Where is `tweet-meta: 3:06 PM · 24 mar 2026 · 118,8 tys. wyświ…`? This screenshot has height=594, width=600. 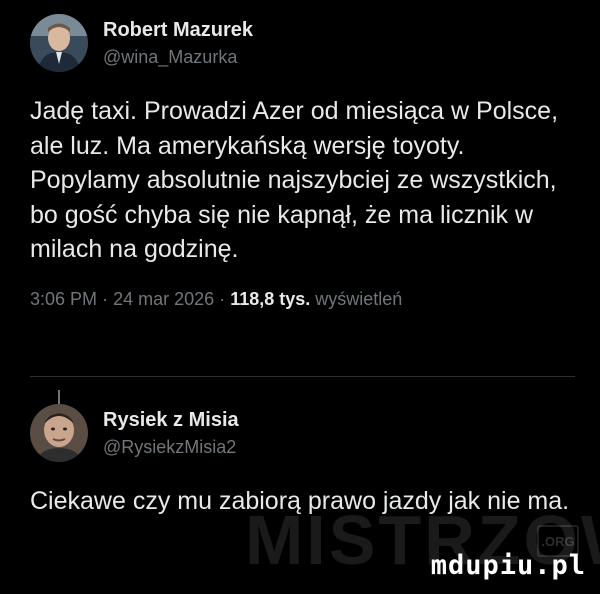 tweet-meta: 3:06 PM · 24 mar 2026 · 118,8 tys. wyświ… is located at coordinates (302, 299).